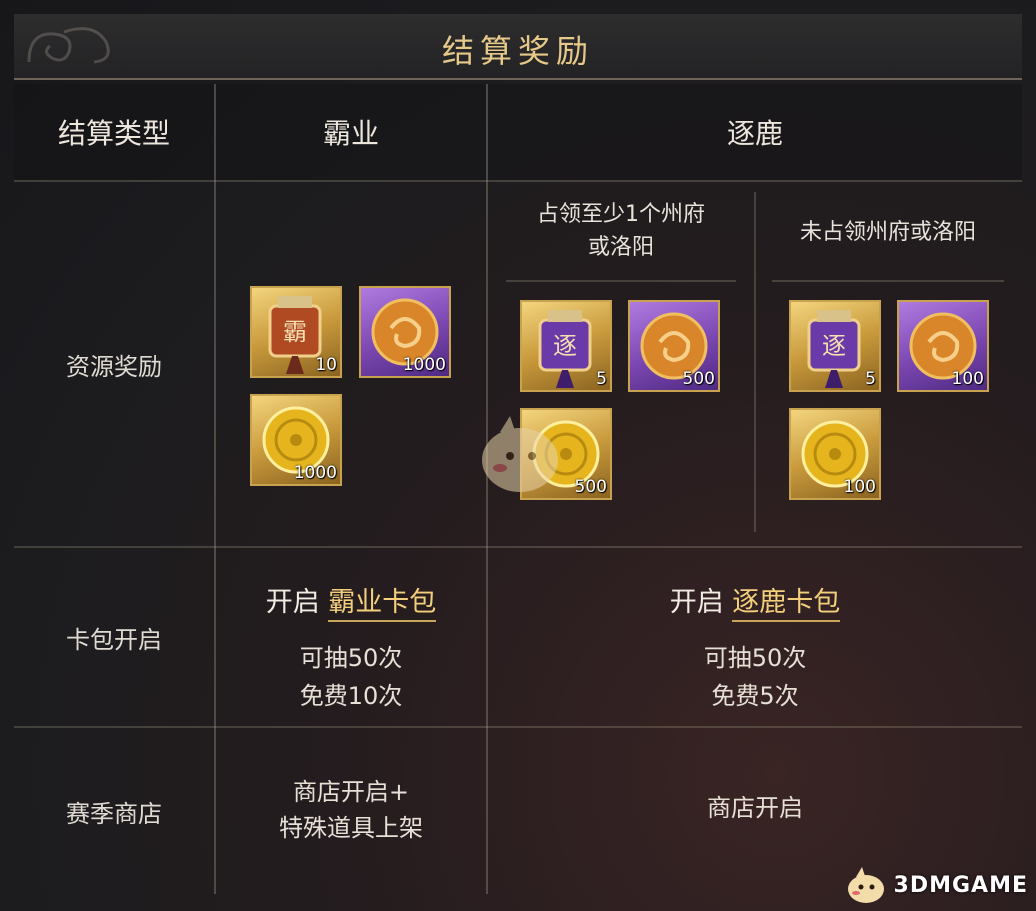 The image size is (1036, 911). What do you see at coordinates (865, 885) in the screenshot?
I see `mascot-logo-icon` at bounding box center [865, 885].